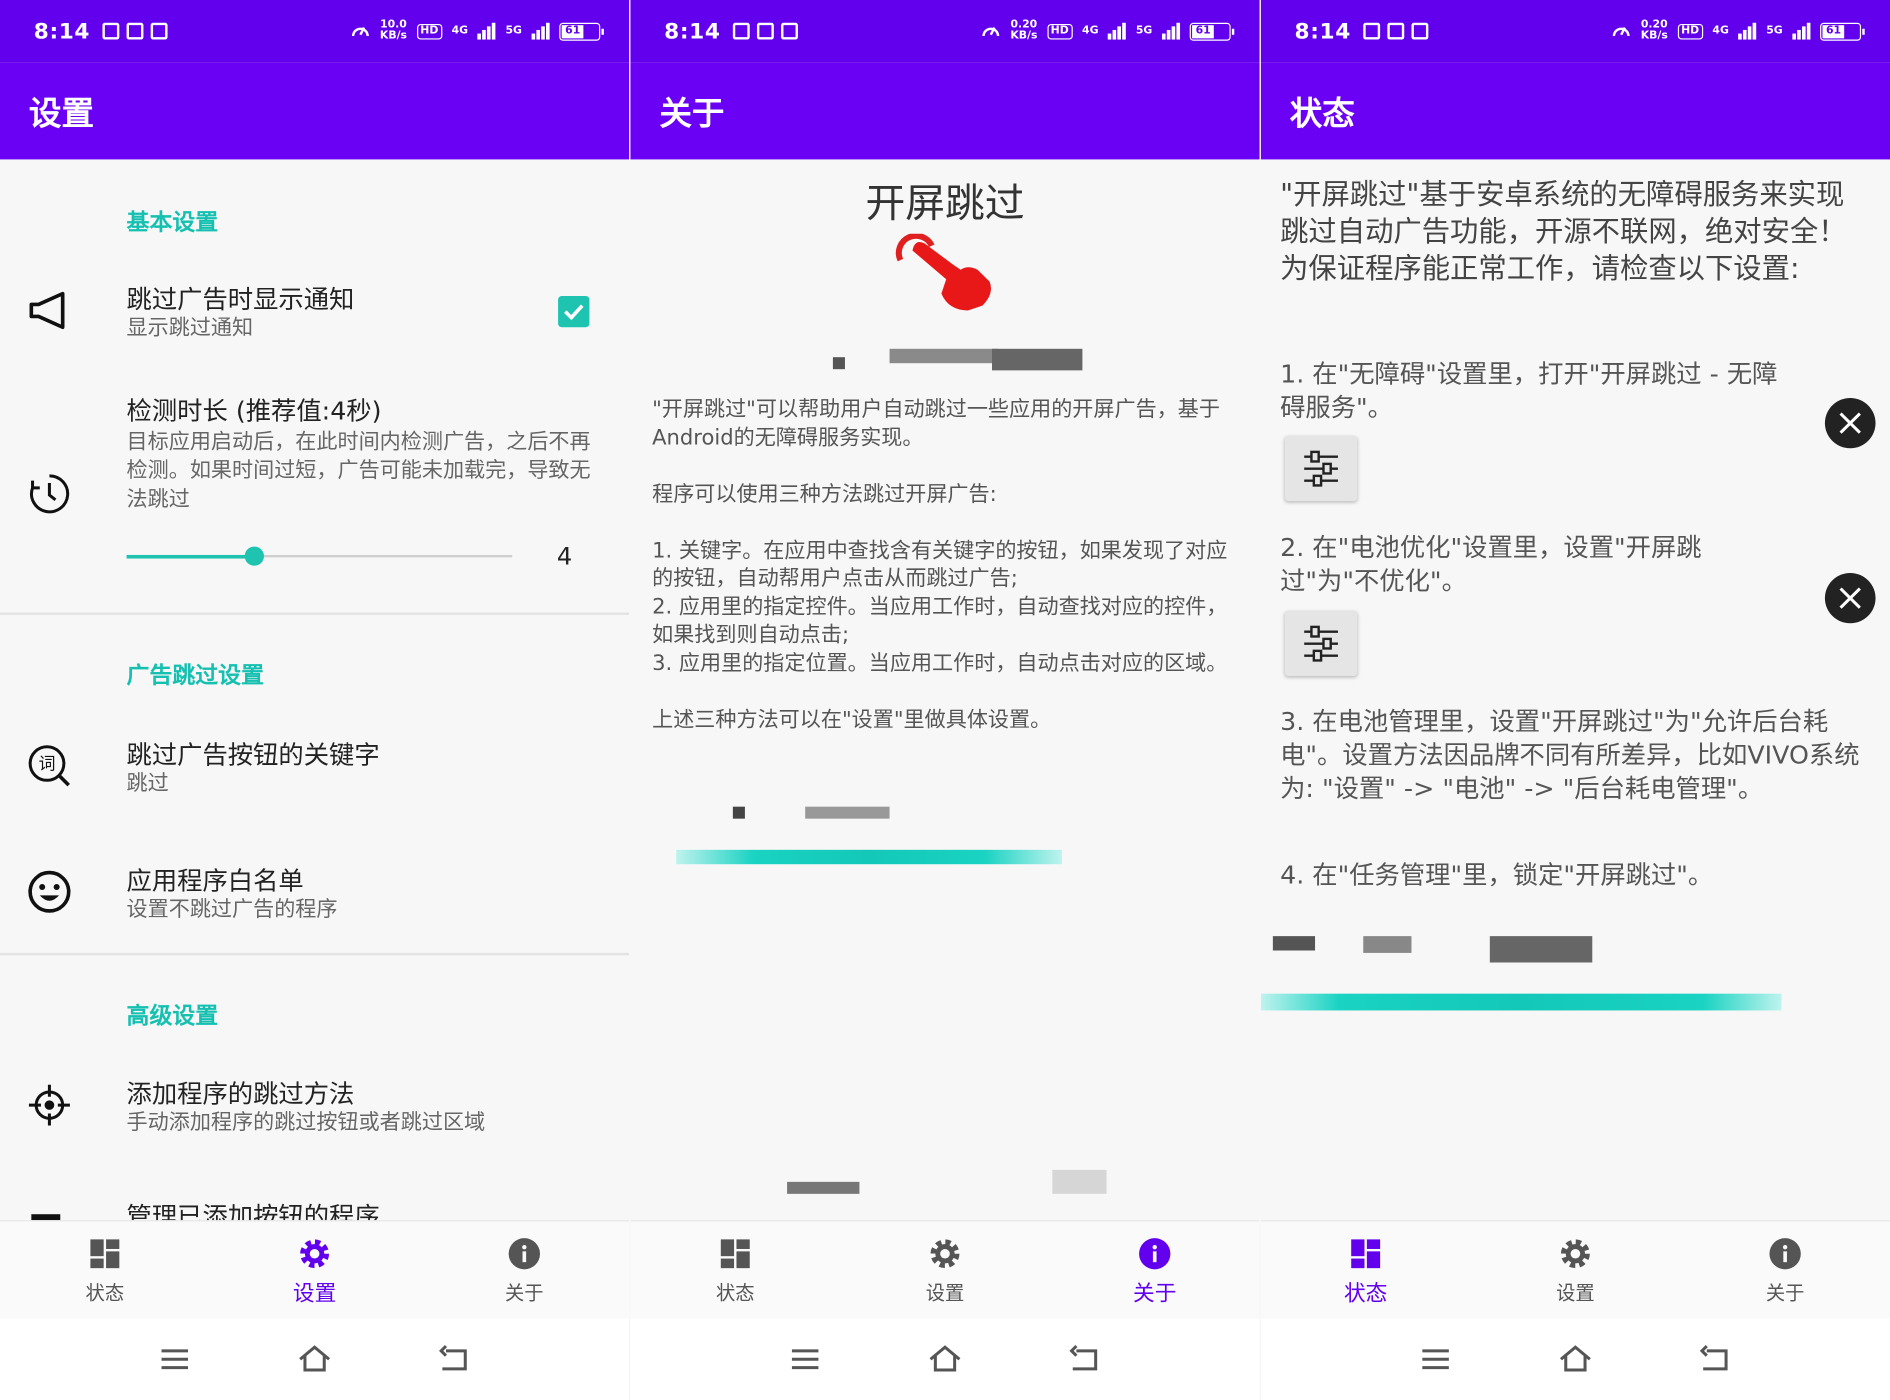 The image size is (1890, 1400). I want to click on about-paragraph: 程序可以使用三种方法跳过开屏广告:, so click(824, 494).